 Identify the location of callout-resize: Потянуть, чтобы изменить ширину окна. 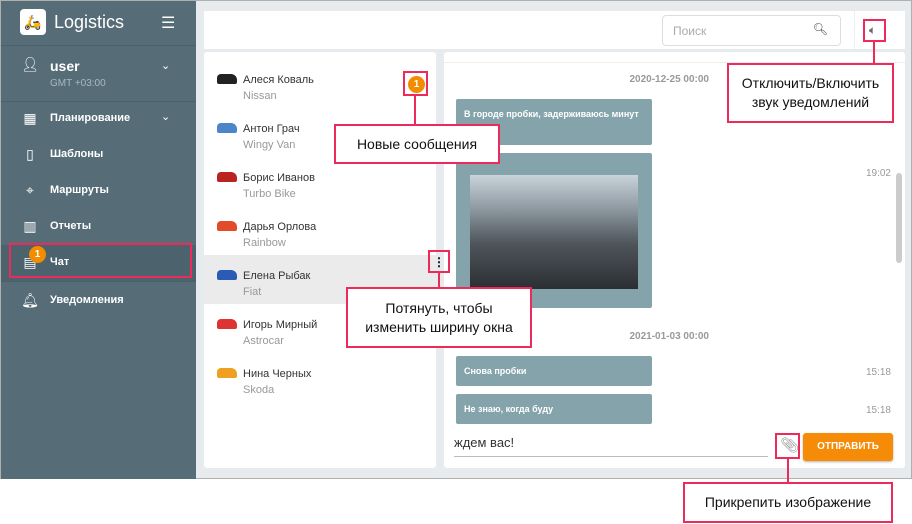
(439, 317).